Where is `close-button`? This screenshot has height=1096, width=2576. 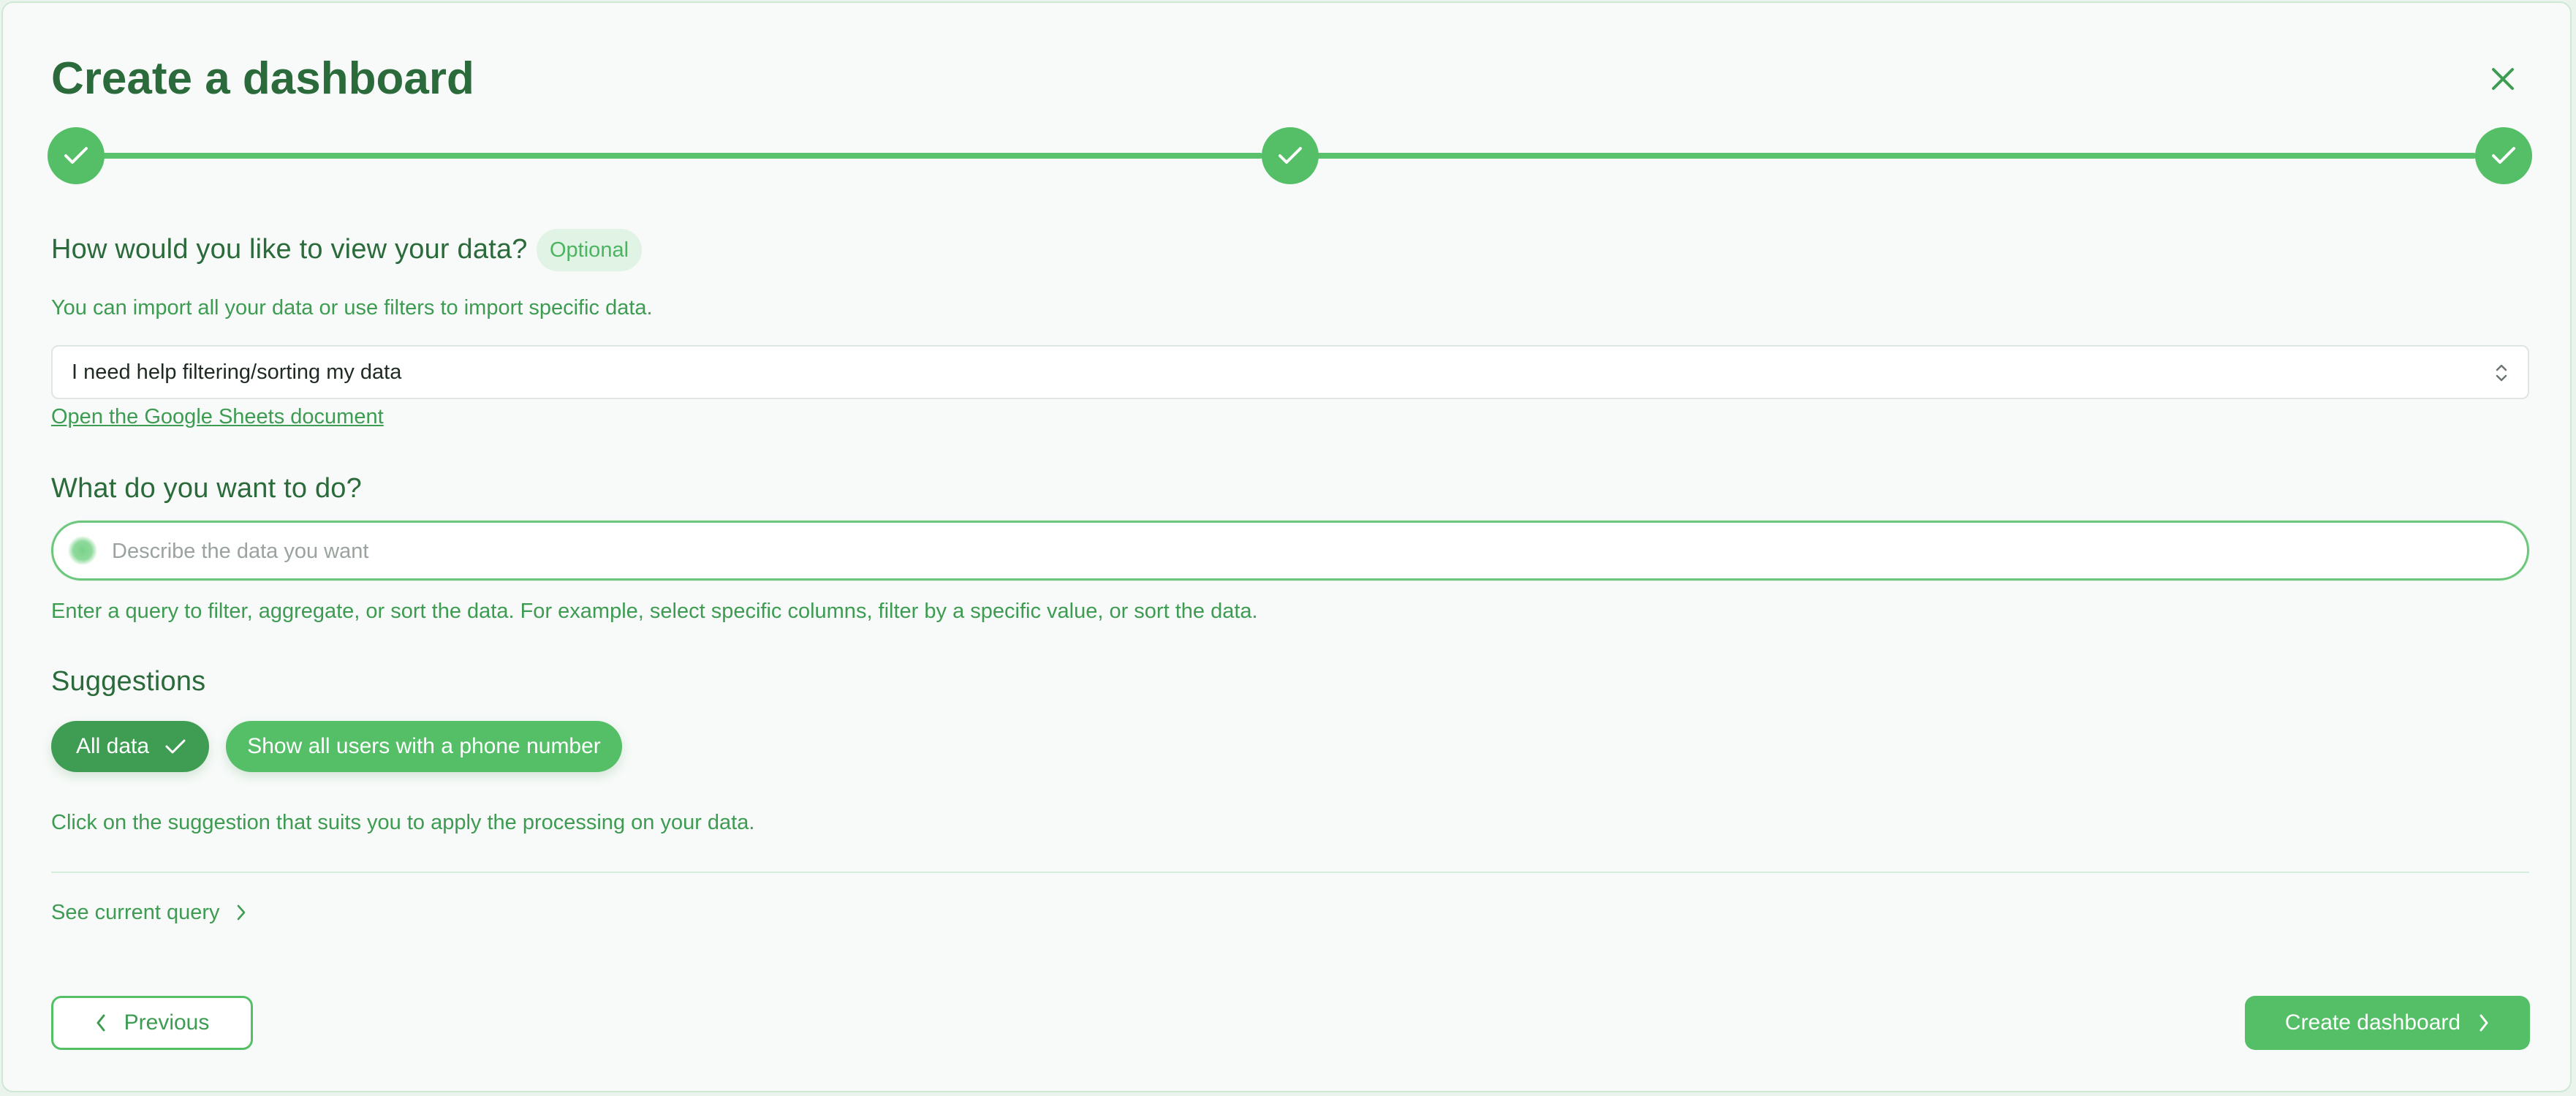
close-button is located at coordinates (2503, 79).